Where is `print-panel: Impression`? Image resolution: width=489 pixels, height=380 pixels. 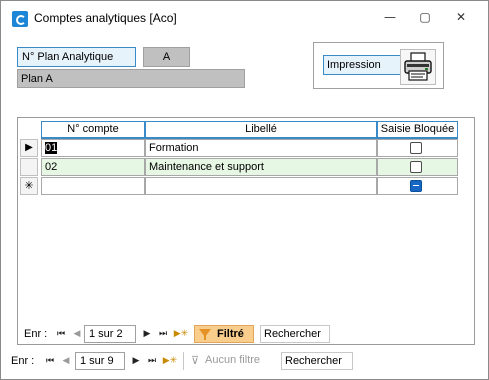 print-panel: Impression is located at coordinates (378, 65).